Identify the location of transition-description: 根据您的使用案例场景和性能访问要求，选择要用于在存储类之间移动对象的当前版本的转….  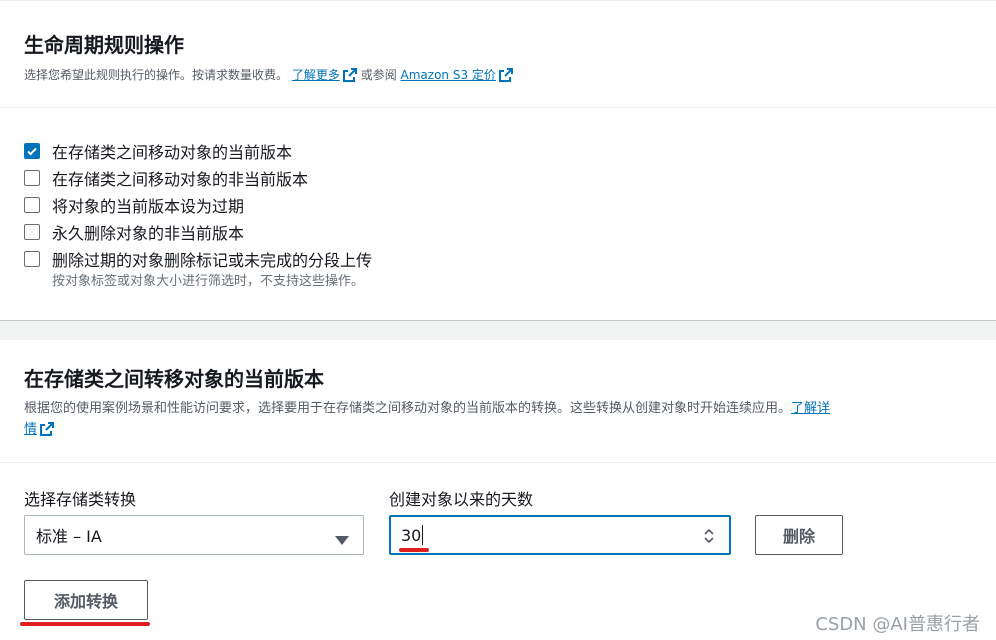
(498, 420).